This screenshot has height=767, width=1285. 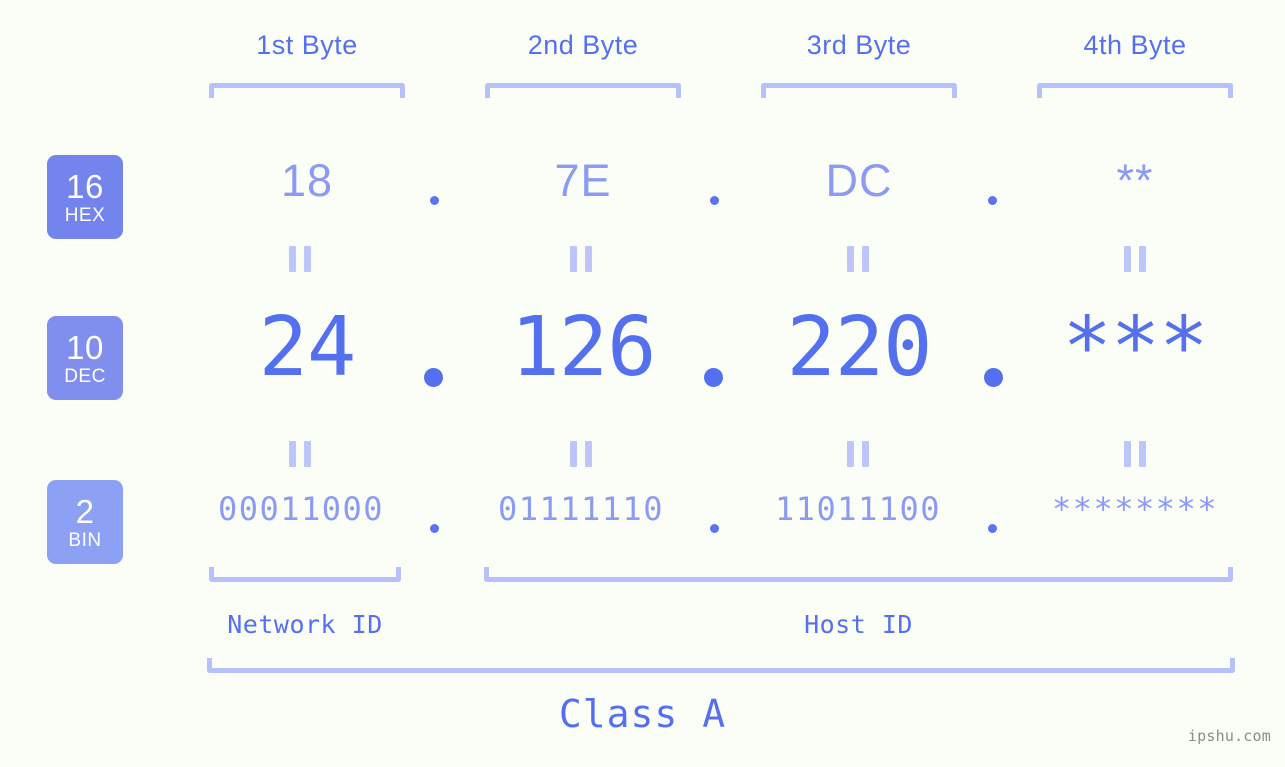 I want to click on radix-badge-dec-name: DEC, so click(x=85, y=376).